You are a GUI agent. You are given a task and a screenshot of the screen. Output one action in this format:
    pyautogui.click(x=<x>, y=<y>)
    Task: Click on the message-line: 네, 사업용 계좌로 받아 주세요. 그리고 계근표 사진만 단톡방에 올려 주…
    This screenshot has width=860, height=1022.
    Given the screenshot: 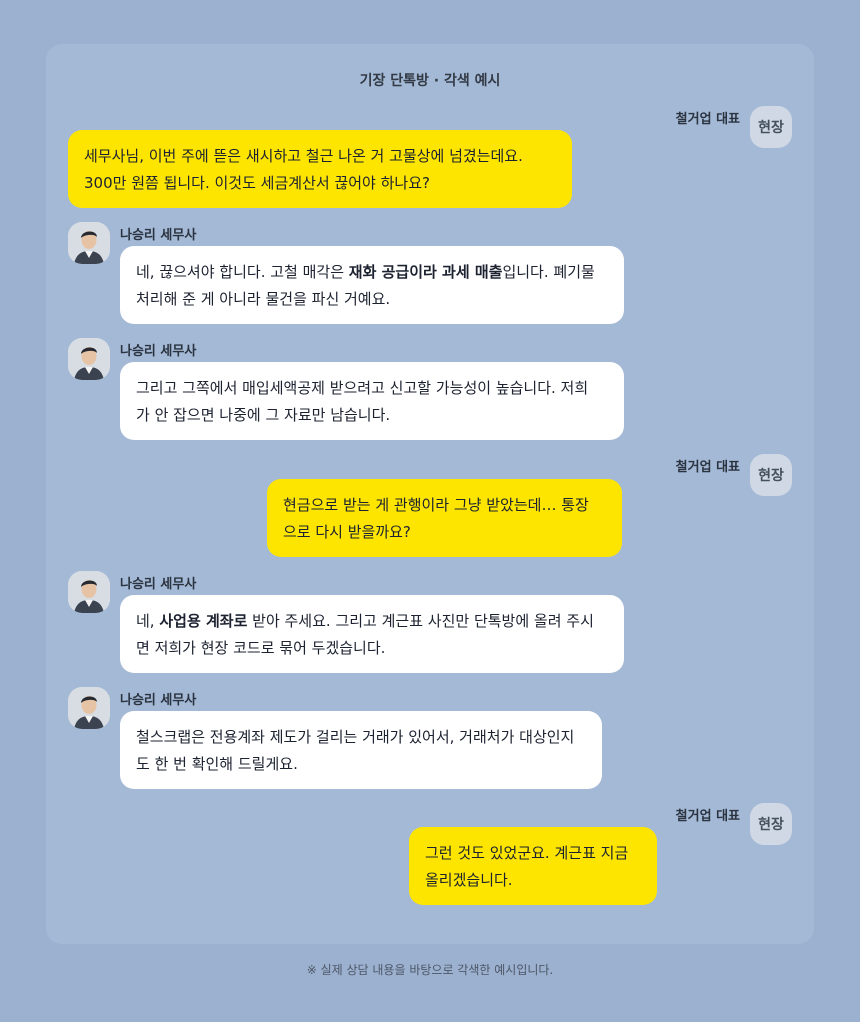 What is the action you would take?
    pyautogui.click(x=365, y=621)
    